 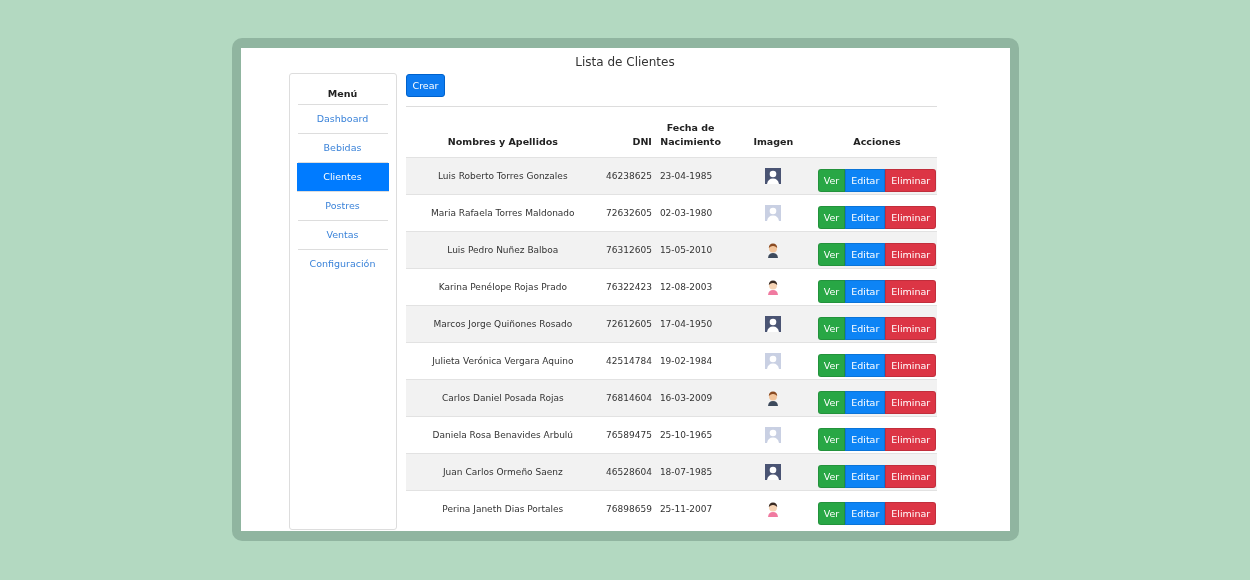 I want to click on table-cell: 76312605, so click(x=626, y=250).